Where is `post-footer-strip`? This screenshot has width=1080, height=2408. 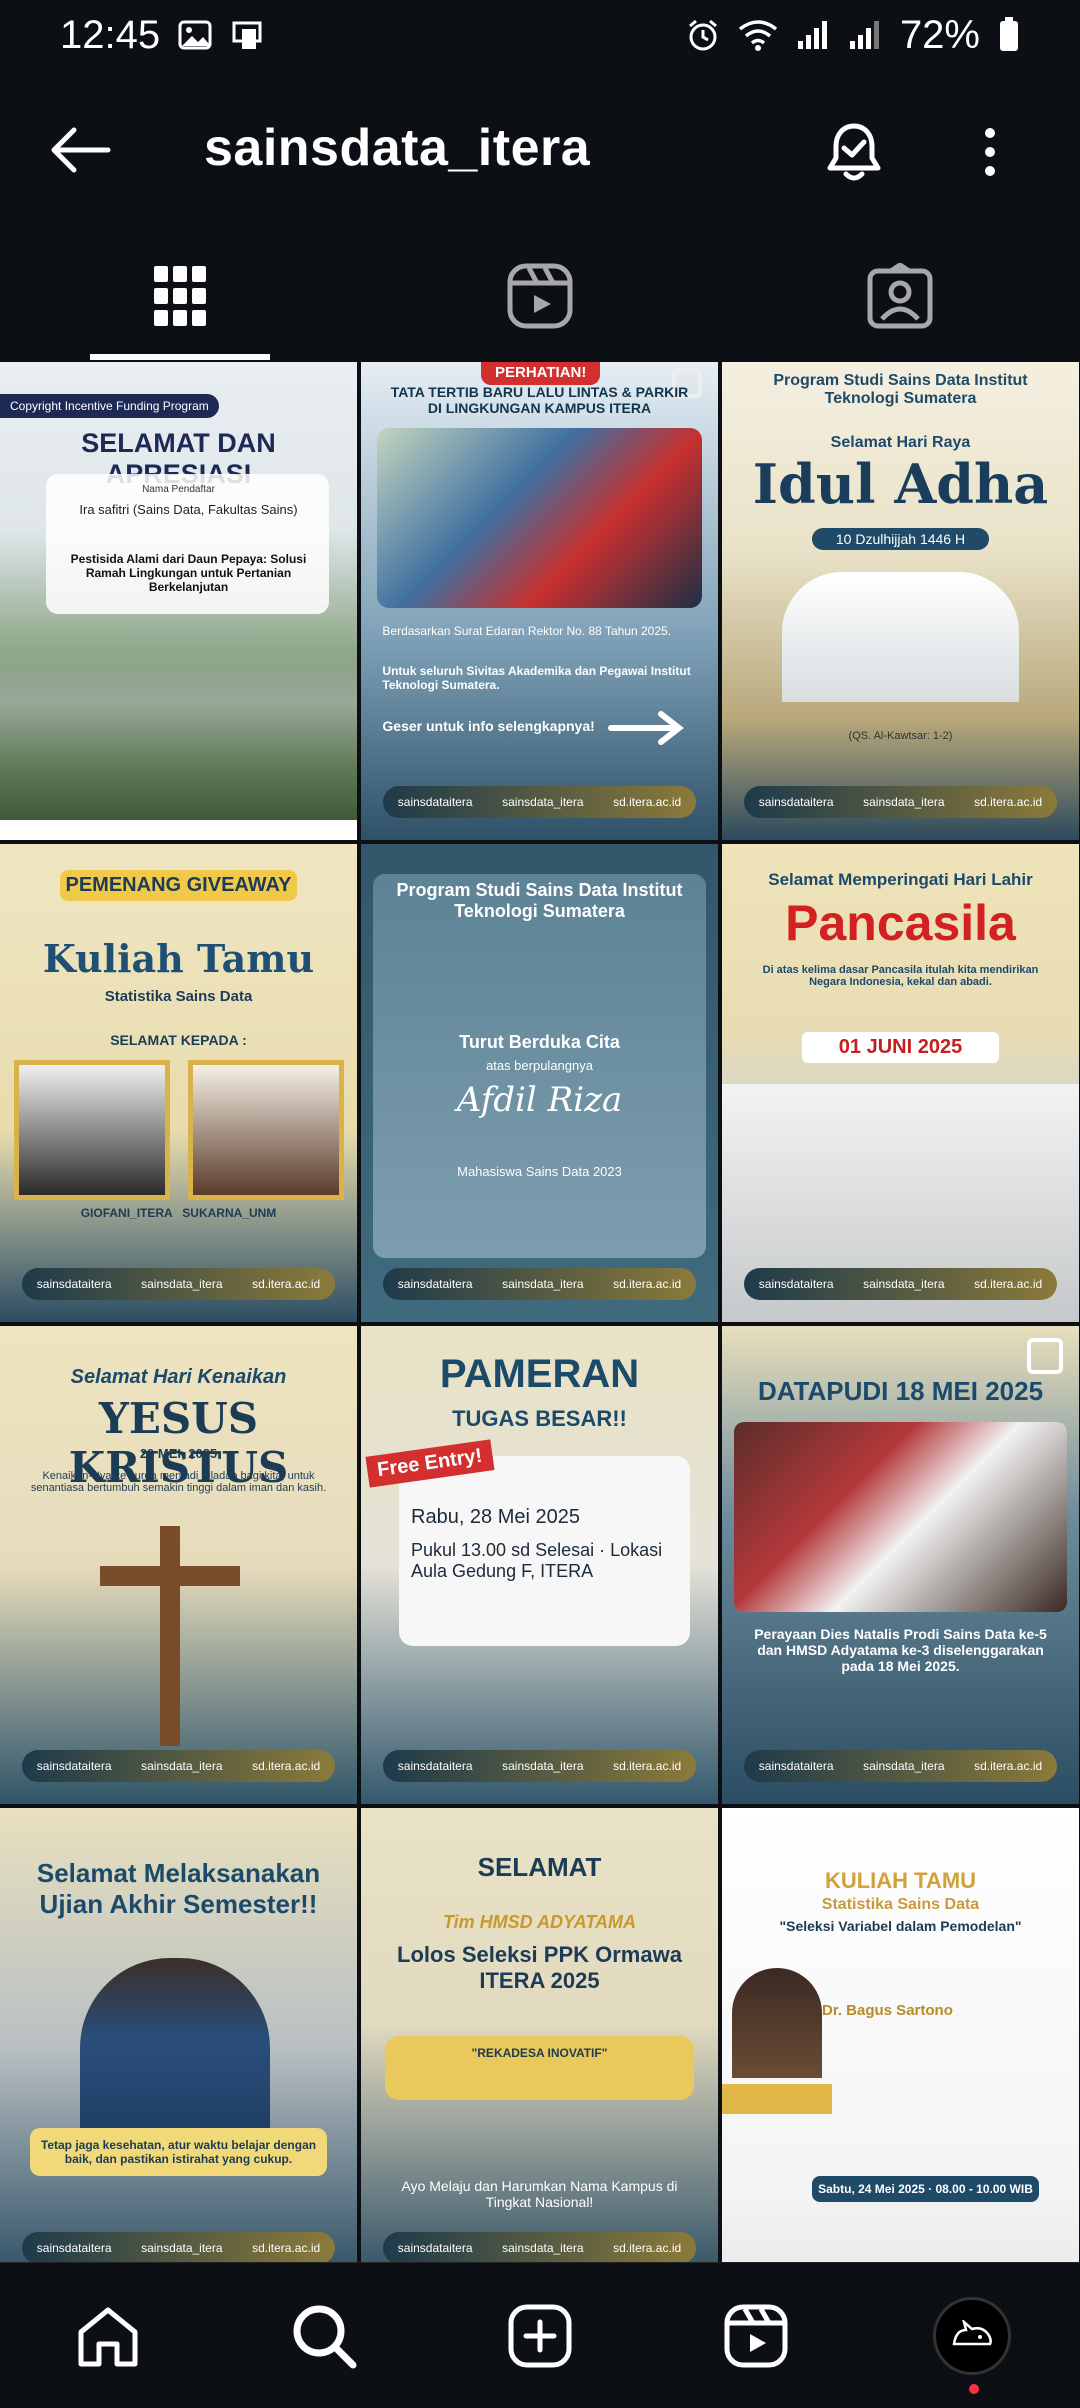
post-footer-strip is located at coordinates (178, 830).